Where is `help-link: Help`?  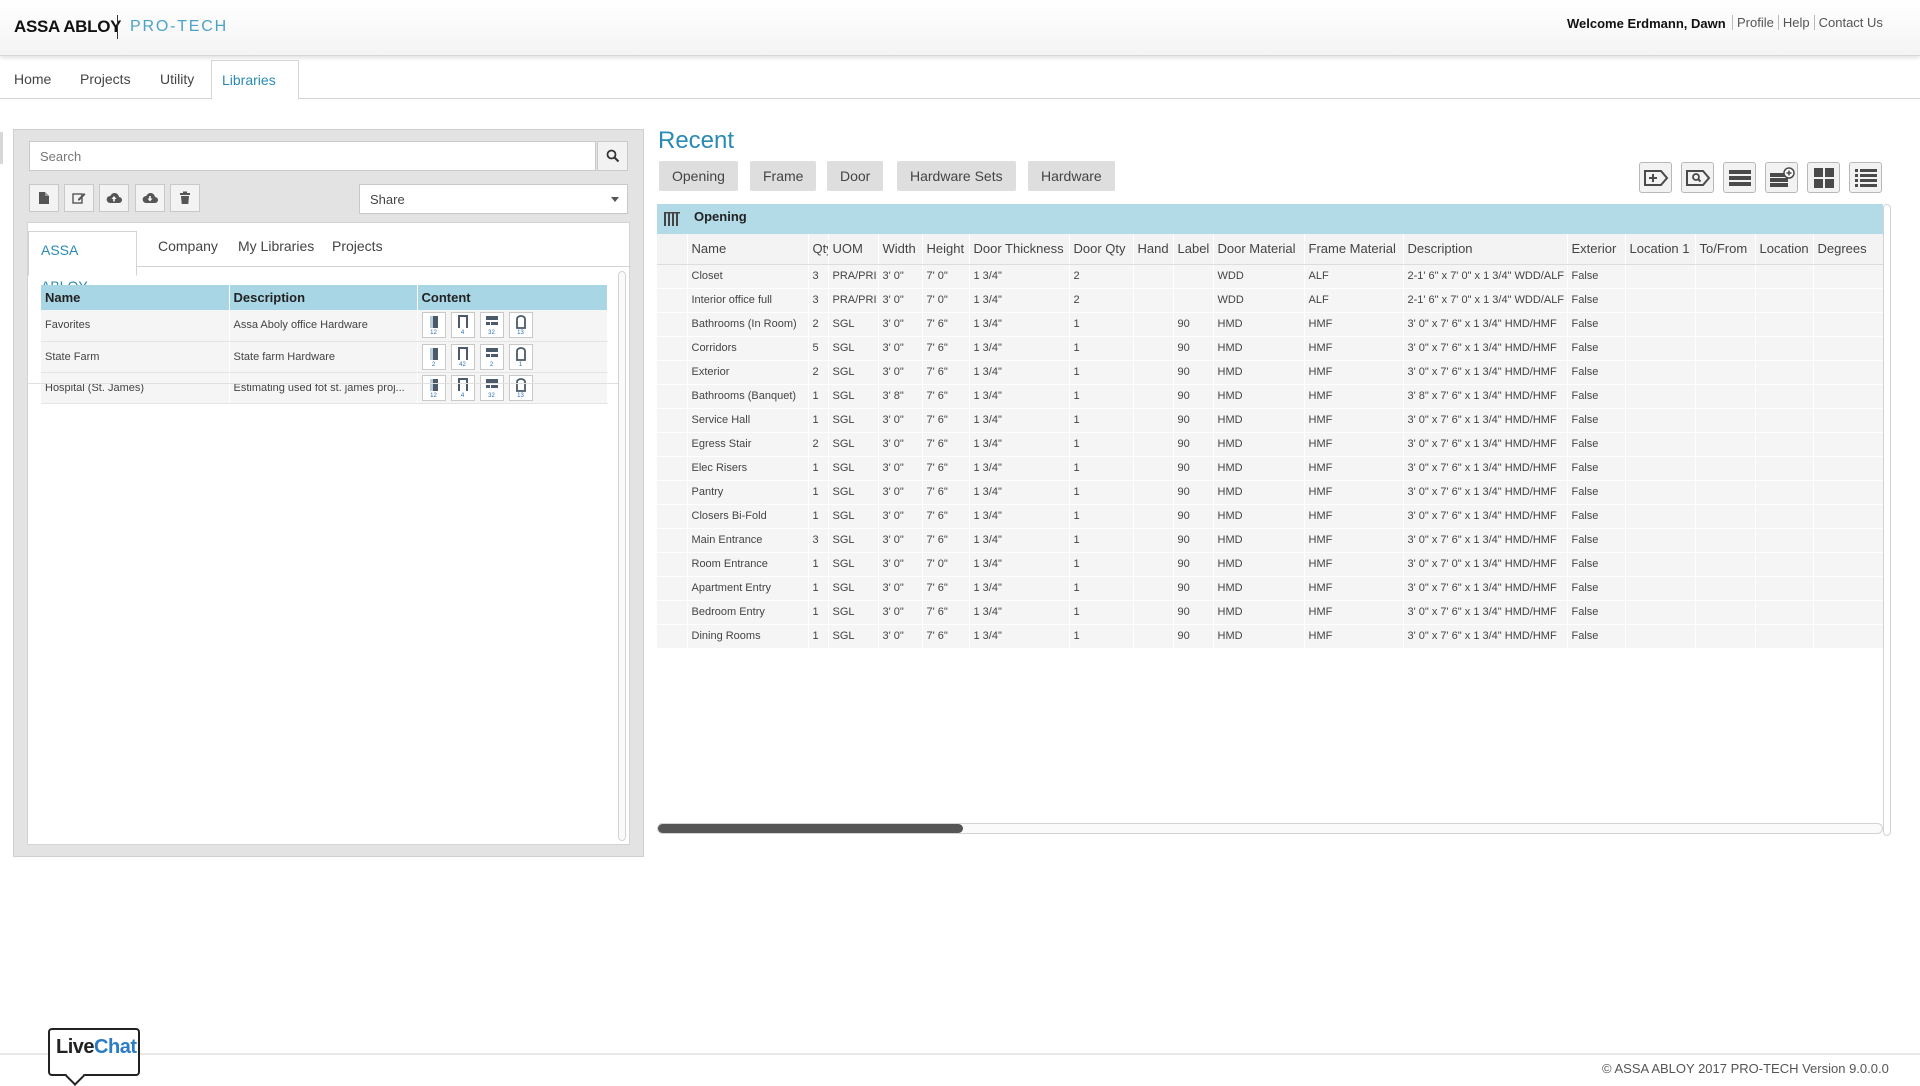
help-link: Help is located at coordinates (1795, 22).